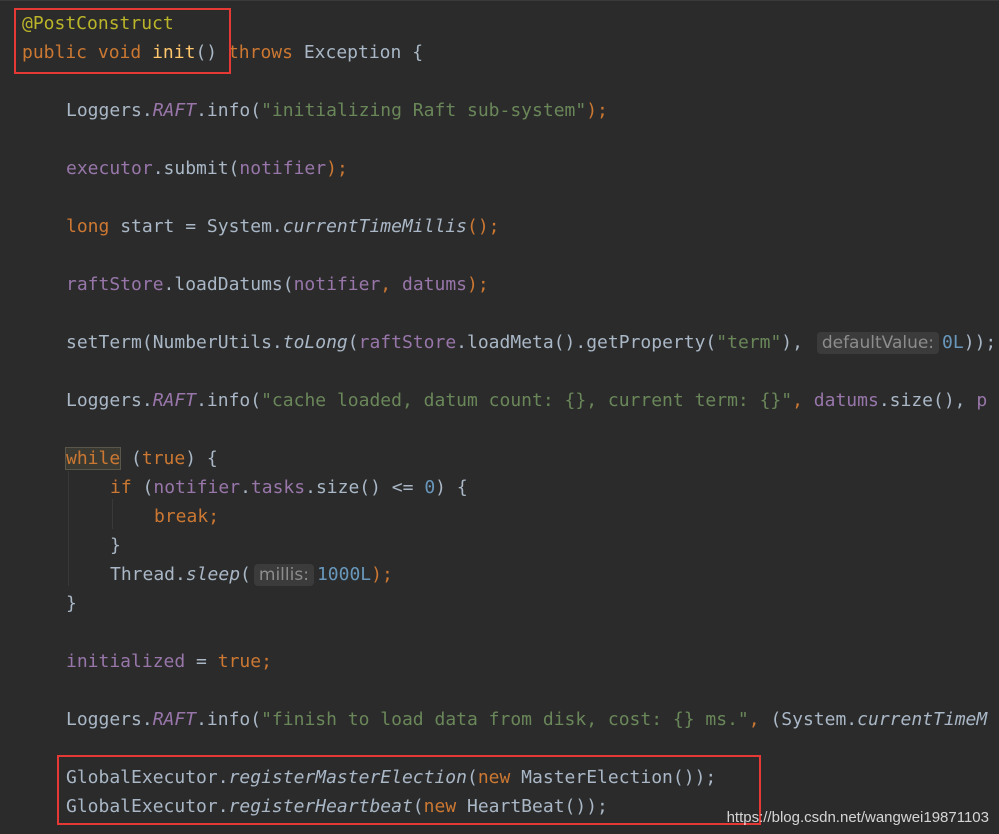  Describe the element at coordinates (122, 41) in the screenshot. I see `highlight-box-init` at that location.